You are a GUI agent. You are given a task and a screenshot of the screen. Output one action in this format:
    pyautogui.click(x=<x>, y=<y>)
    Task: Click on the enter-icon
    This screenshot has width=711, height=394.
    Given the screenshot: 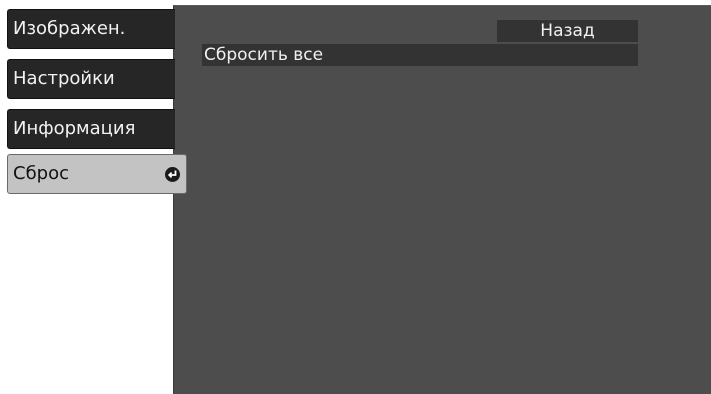 What is the action you would take?
    pyautogui.click(x=172, y=174)
    